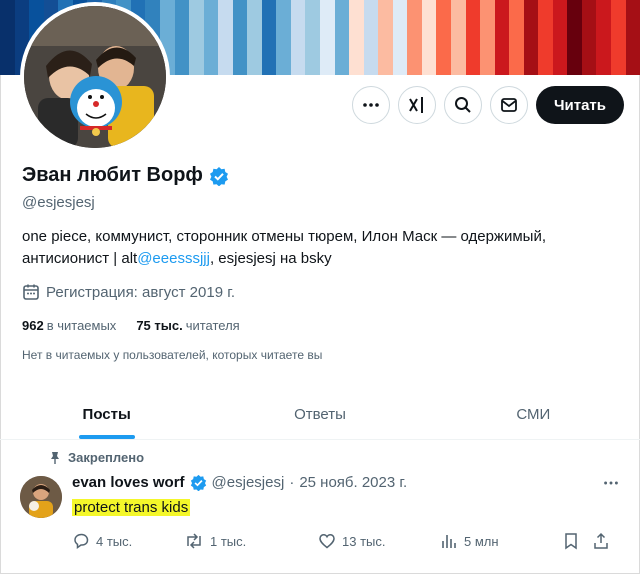 Image resolution: width=640 pixels, height=574 pixels. Describe the element at coordinates (81, 325) in the screenshot. I see `following-label: в читаемых` at that location.